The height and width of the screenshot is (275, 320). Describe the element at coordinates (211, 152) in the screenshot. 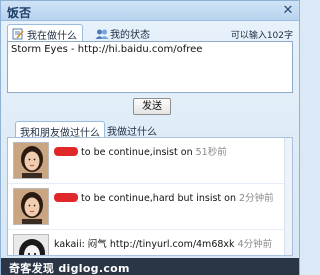

I see `feed-time: 51秒前` at that location.